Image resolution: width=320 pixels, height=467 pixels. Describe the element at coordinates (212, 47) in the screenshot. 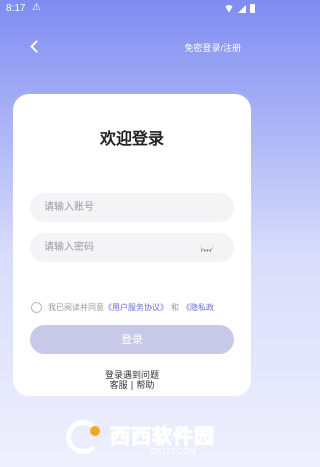

I see `no-password-login-link: 免密登录/注册` at that location.